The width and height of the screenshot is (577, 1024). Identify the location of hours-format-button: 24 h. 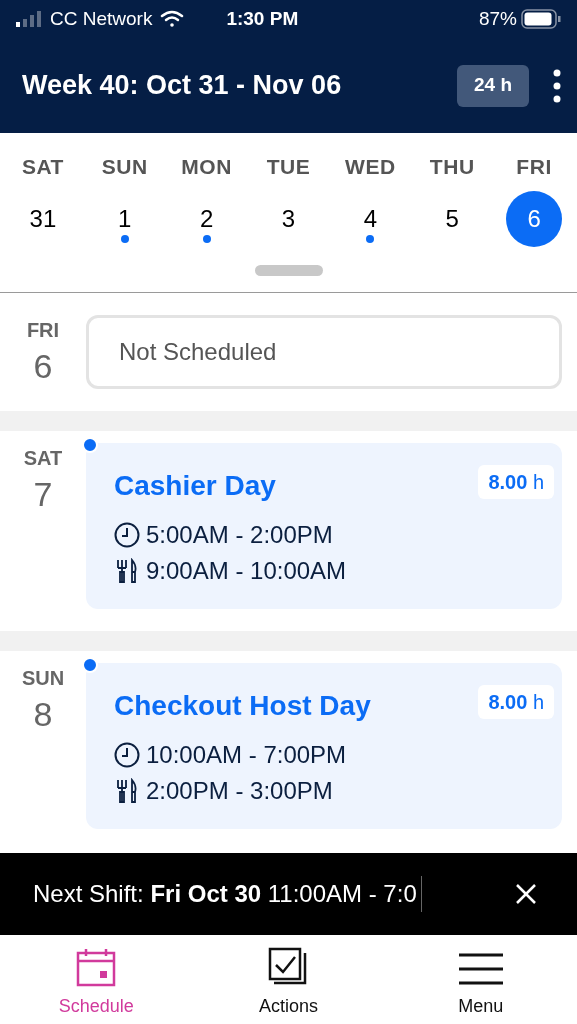
(493, 85).